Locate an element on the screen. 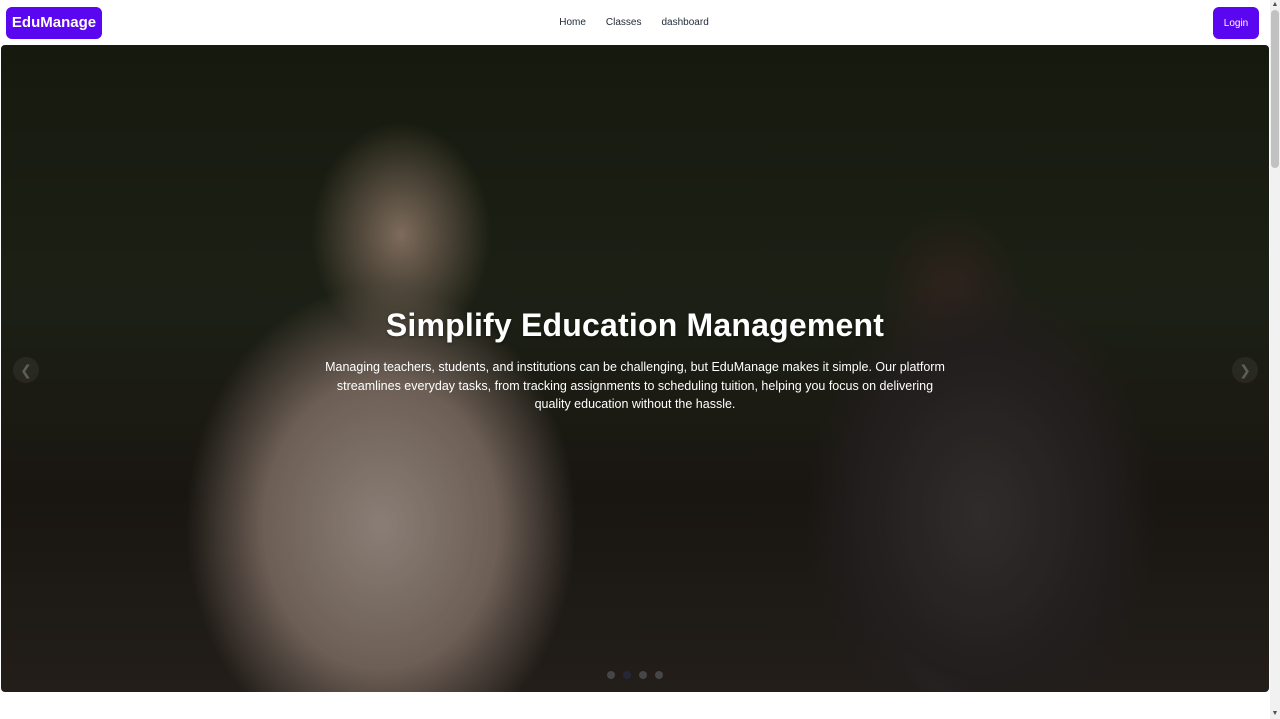 This screenshot has width=1280, height=719. scrollbar-thumb is located at coordinates (1275, 89).